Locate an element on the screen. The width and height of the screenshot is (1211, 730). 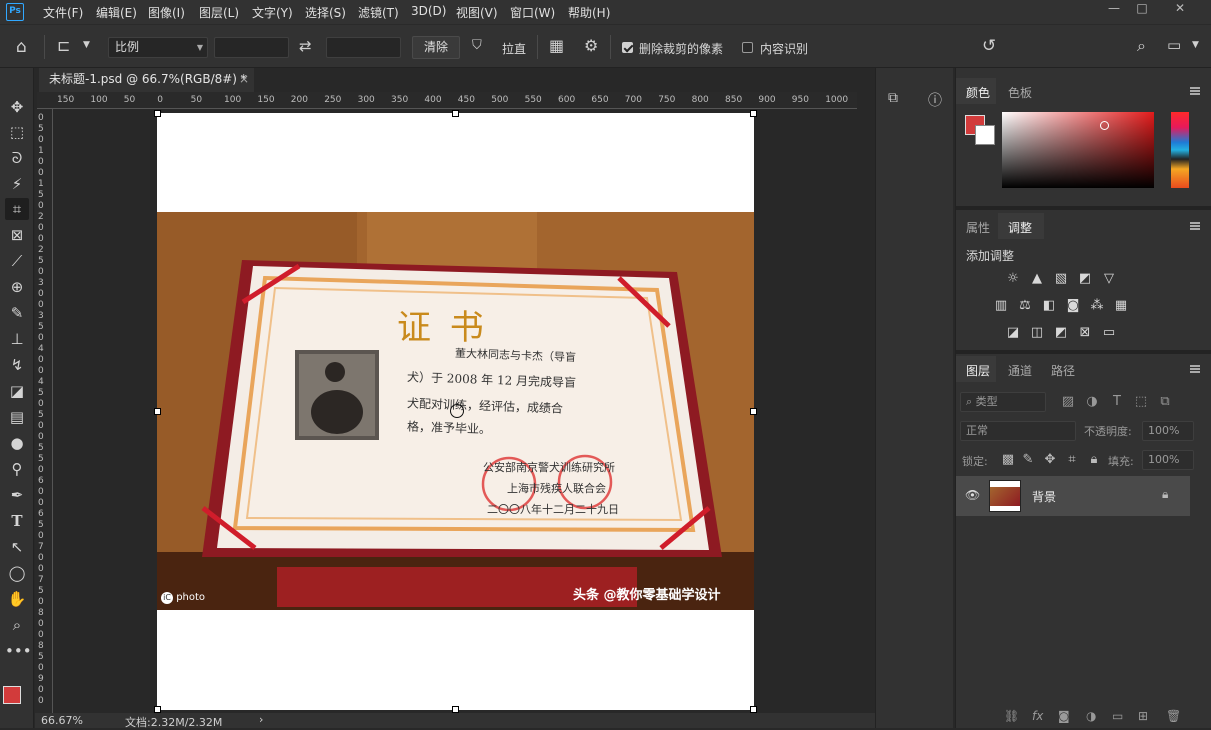
new-adjustment-layer-icon: ◑ is located at coordinates (1091, 716).